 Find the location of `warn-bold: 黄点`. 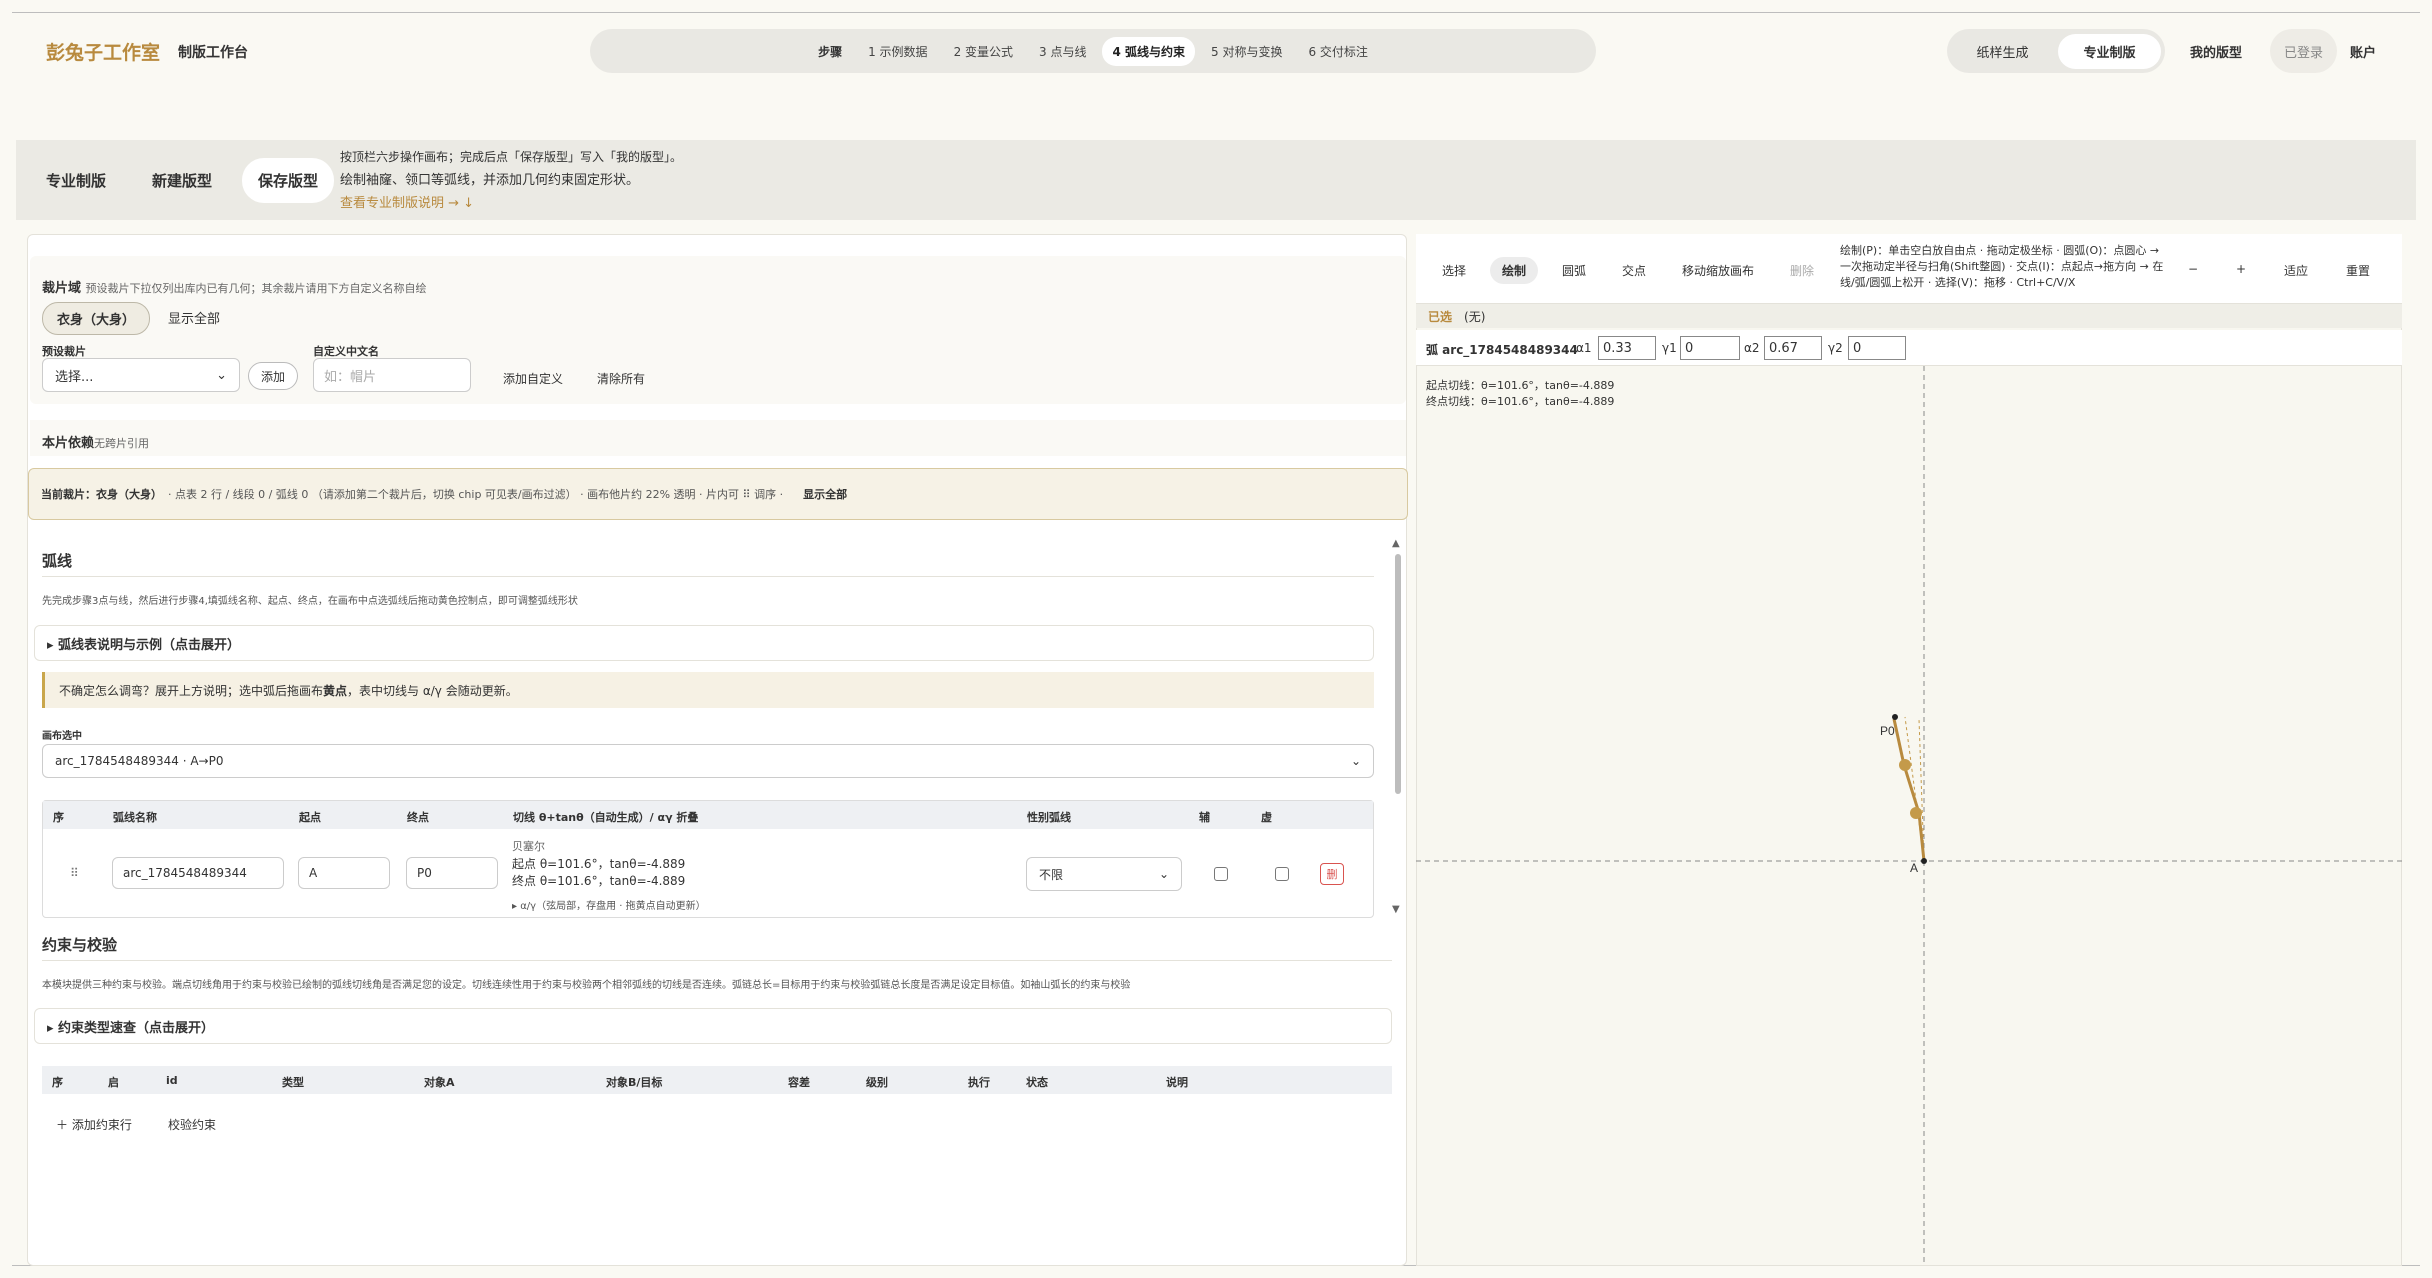

warn-bold: 黄点 is located at coordinates (335, 690).